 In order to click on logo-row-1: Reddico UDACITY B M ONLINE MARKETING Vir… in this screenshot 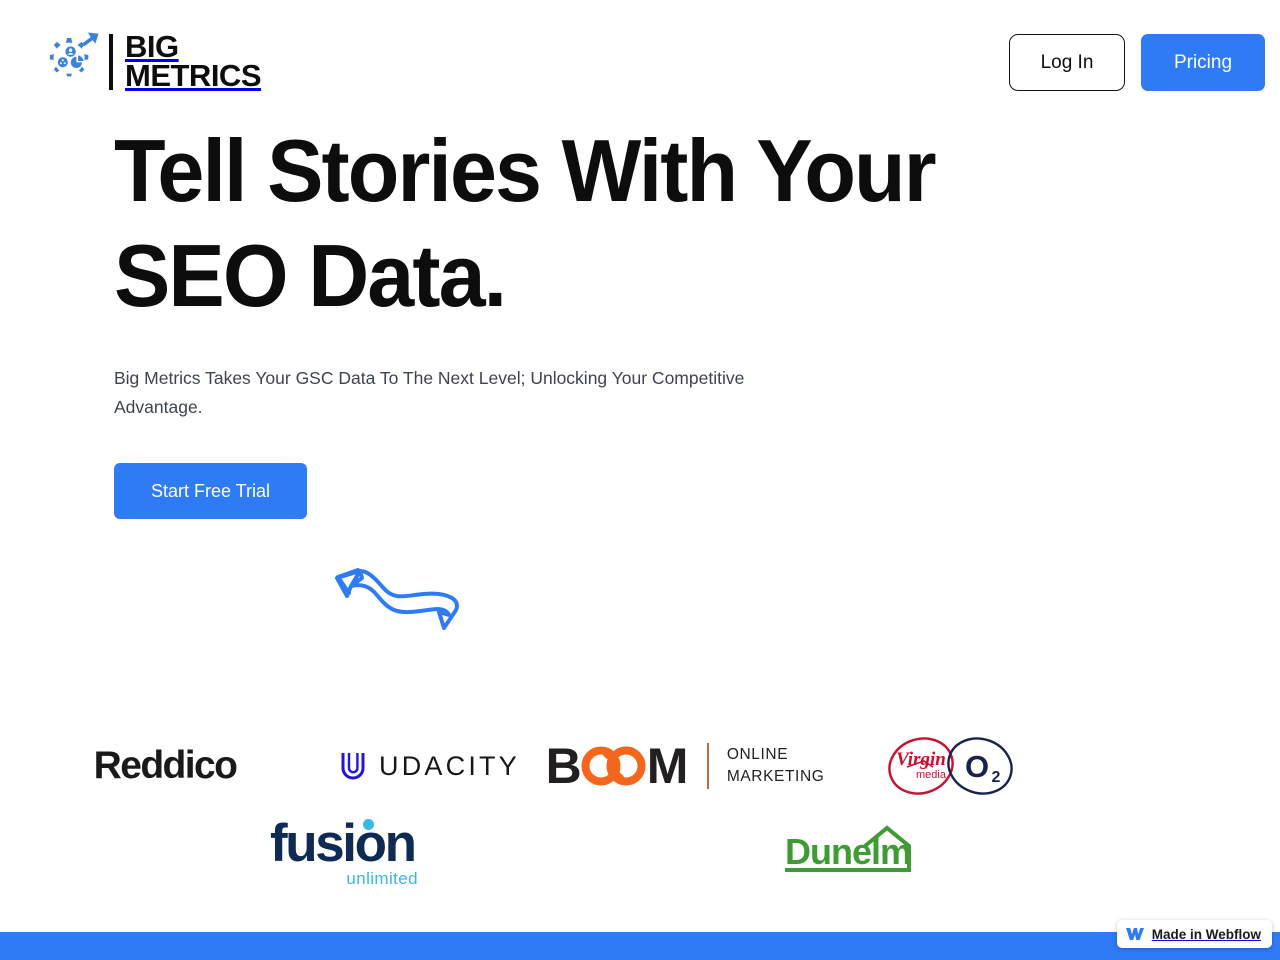, I will do `click(640, 766)`.